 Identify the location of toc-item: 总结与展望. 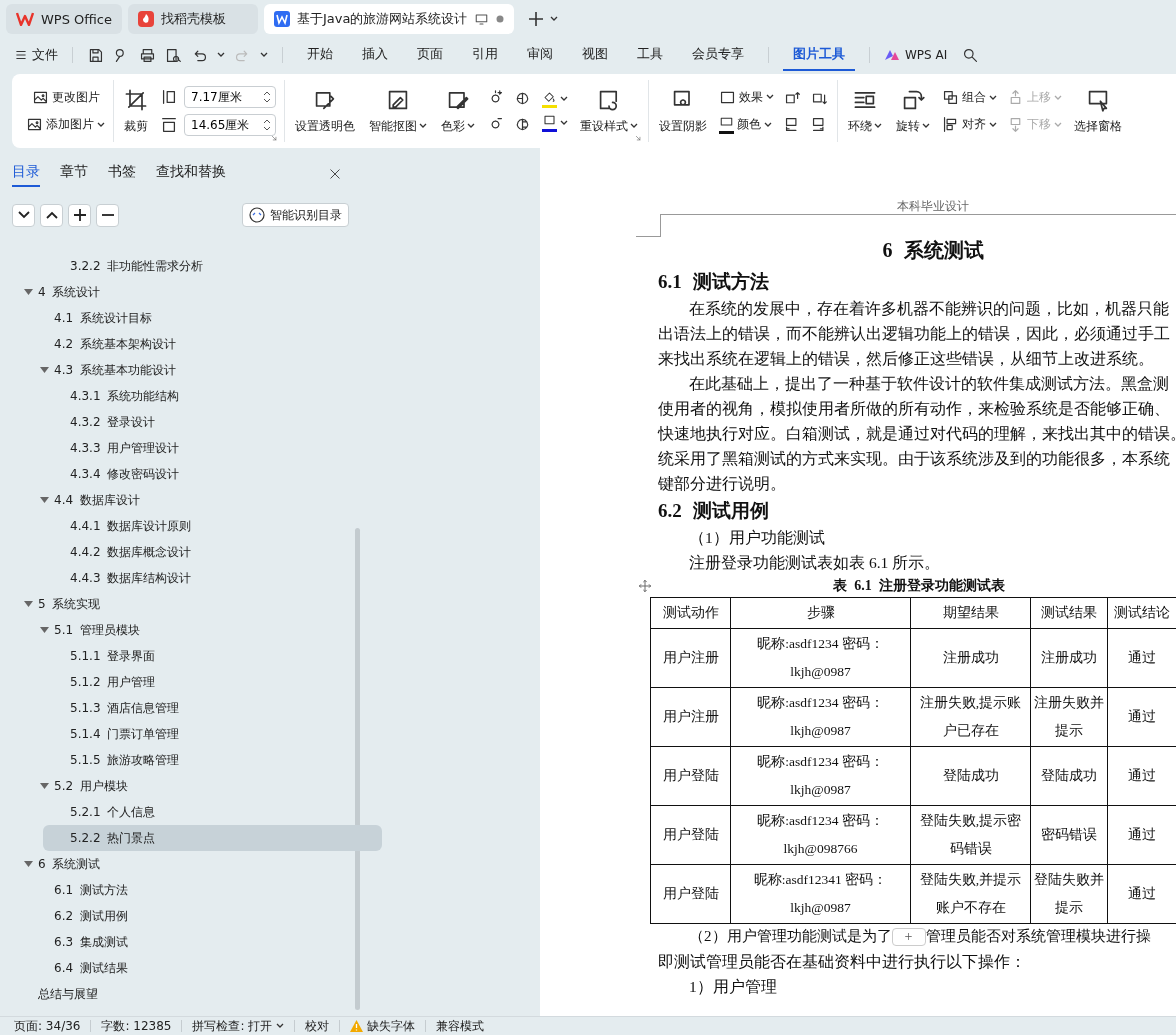
(180, 994).